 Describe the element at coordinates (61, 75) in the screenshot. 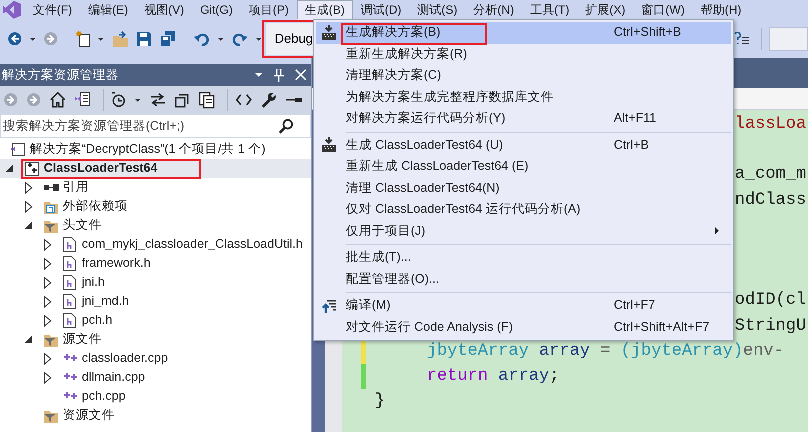

I see `panel-title: 解决方案资源管理器` at that location.